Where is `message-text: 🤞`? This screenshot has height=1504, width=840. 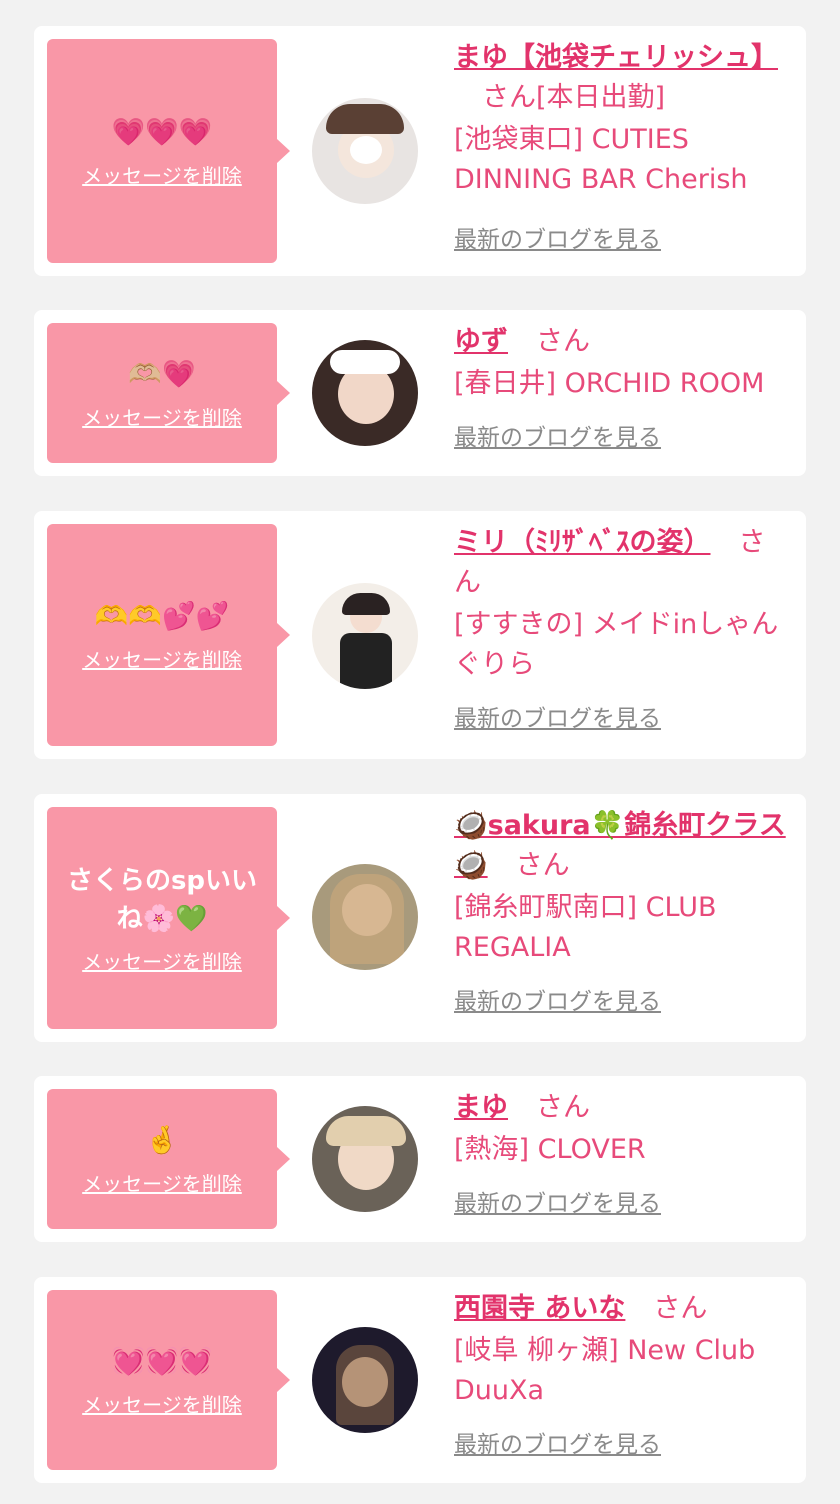
message-text: 🤞 is located at coordinates (162, 1140).